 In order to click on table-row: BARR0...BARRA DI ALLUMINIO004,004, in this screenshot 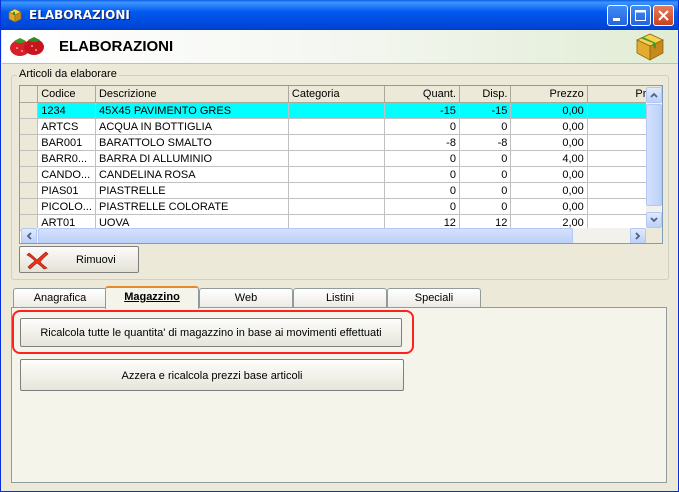, I will do `click(341, 158)`.